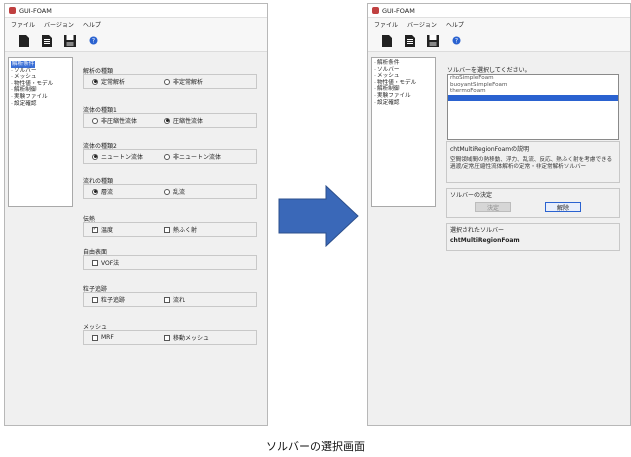 The height and width of the screenshot is (457, 631). I want to click on group-heat-transfer: 伝熱 ✓ 温度 熱ふく射, so click(170, 225).